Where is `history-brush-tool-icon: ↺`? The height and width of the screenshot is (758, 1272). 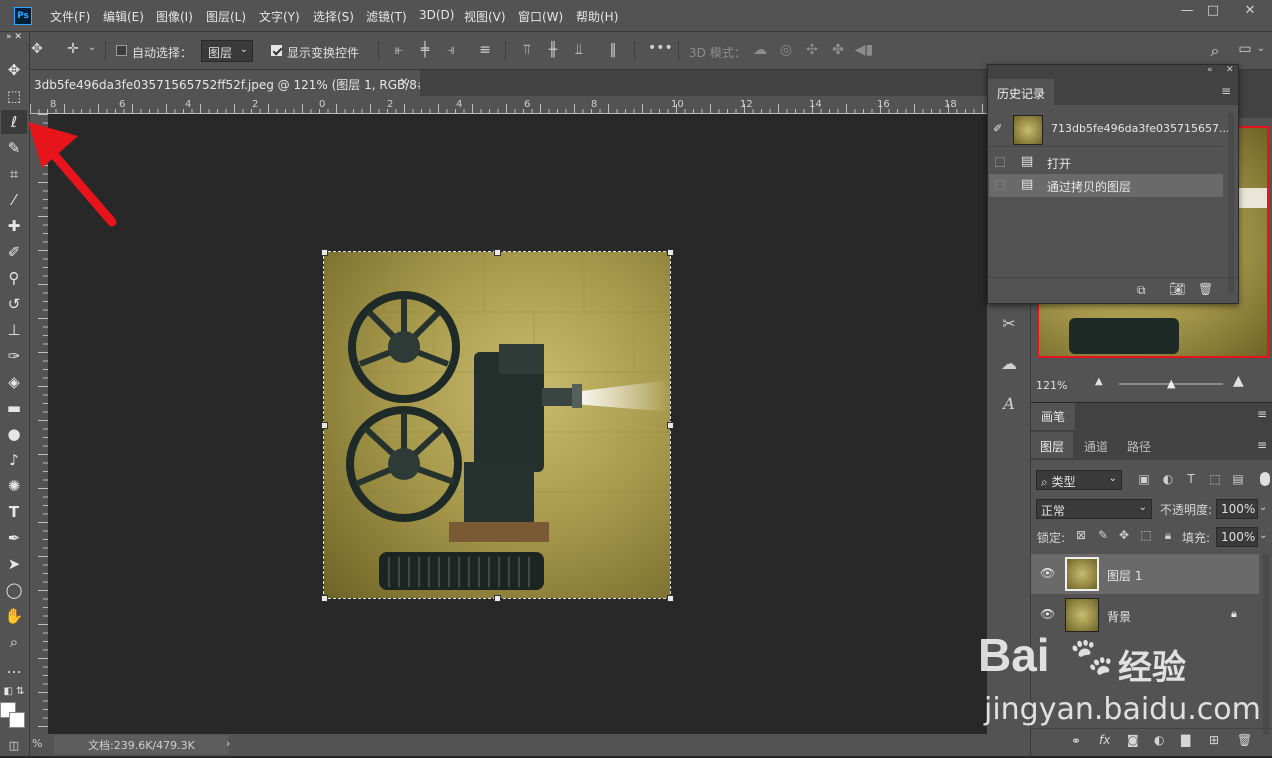
history-brush-tool-icon: ↺ is located at coordinates (14, 304).